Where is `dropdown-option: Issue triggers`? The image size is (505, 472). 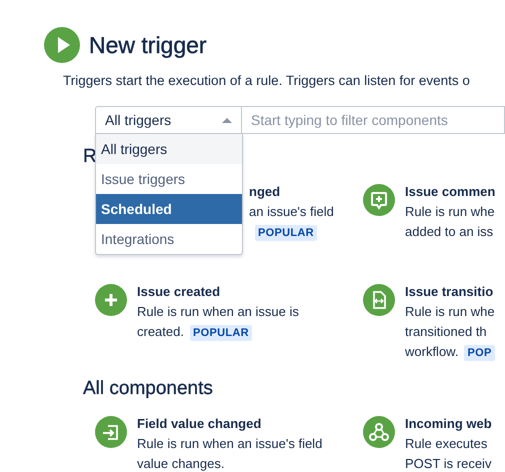 dropdown-option: Issue triggers is located at coordinates (169, 179).